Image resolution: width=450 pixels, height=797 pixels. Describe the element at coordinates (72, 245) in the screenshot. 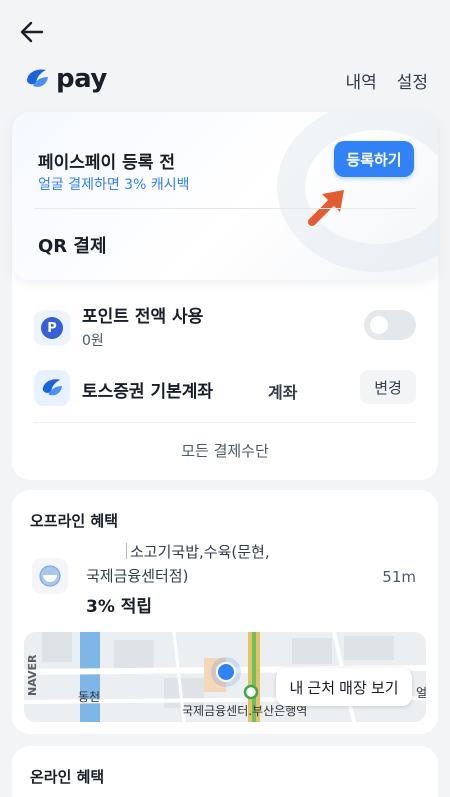

I see `qr-payment-label: QR 결제` at that location.